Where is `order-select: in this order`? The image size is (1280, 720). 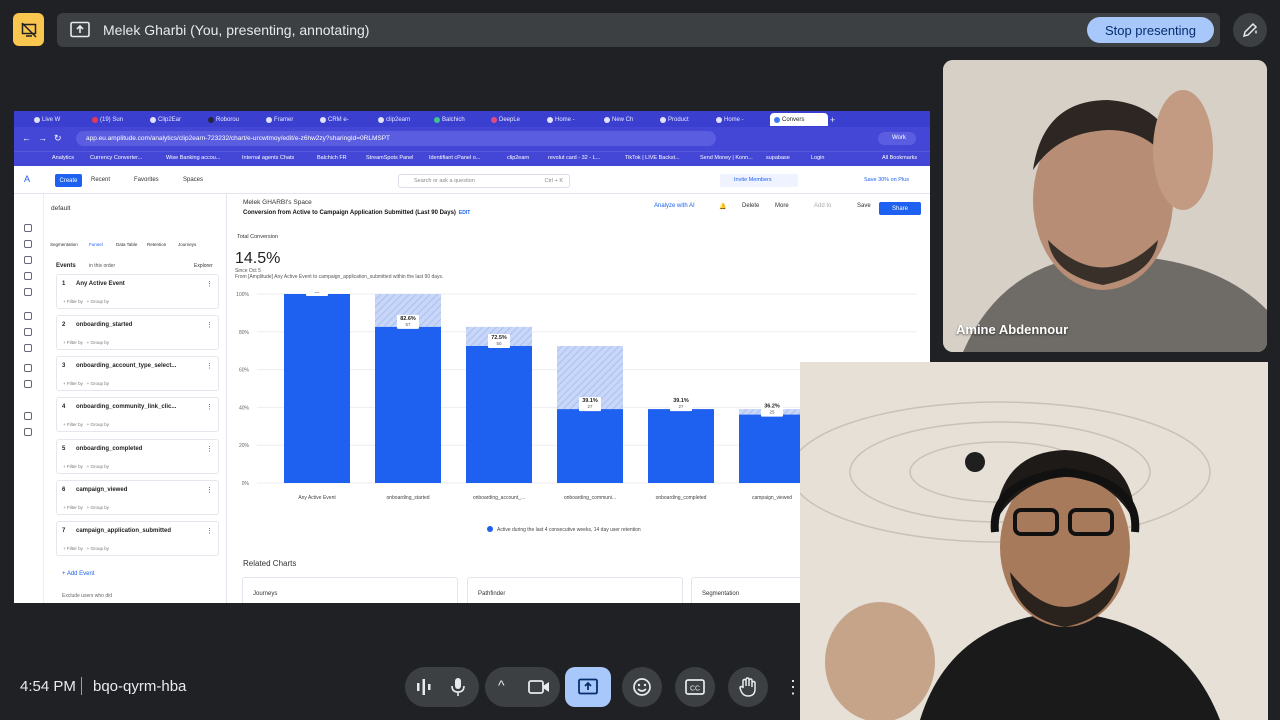
order-select: in this order is located at coordinates (102, 266).